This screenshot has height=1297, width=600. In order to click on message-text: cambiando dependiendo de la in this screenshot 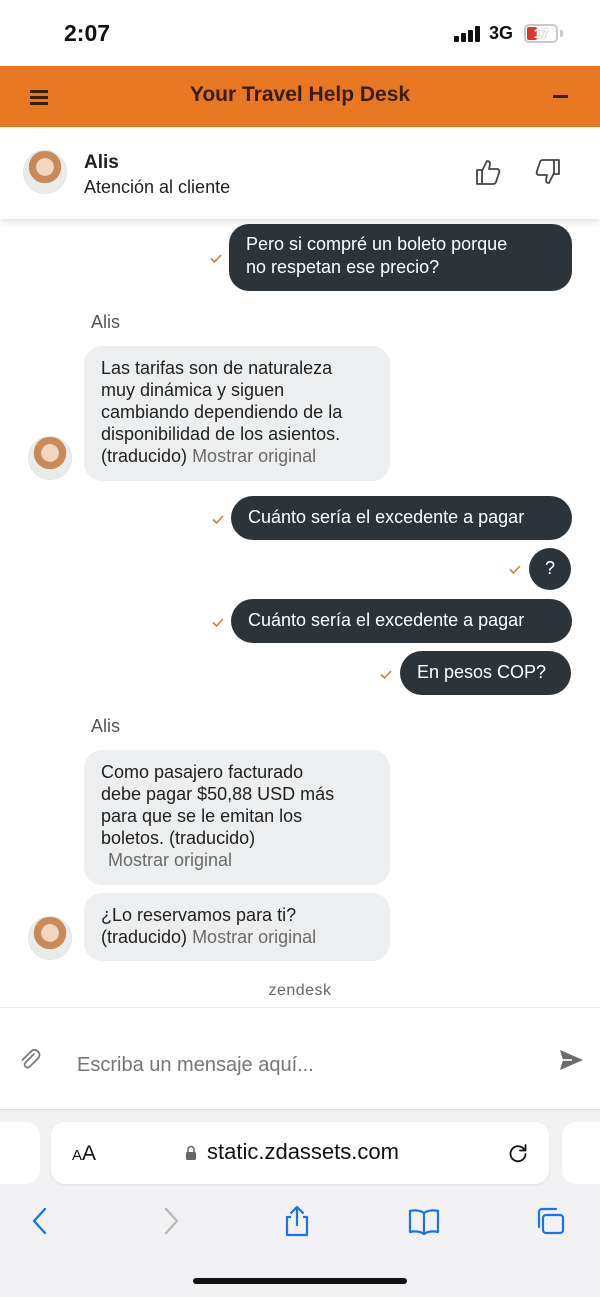, I will do `click(222, 412)`.